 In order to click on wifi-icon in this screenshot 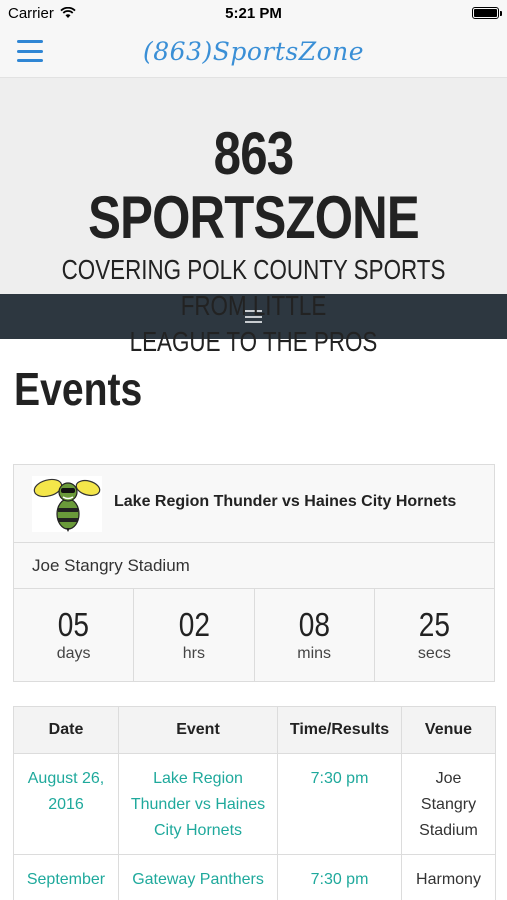, I will do `click(68, 12)`.